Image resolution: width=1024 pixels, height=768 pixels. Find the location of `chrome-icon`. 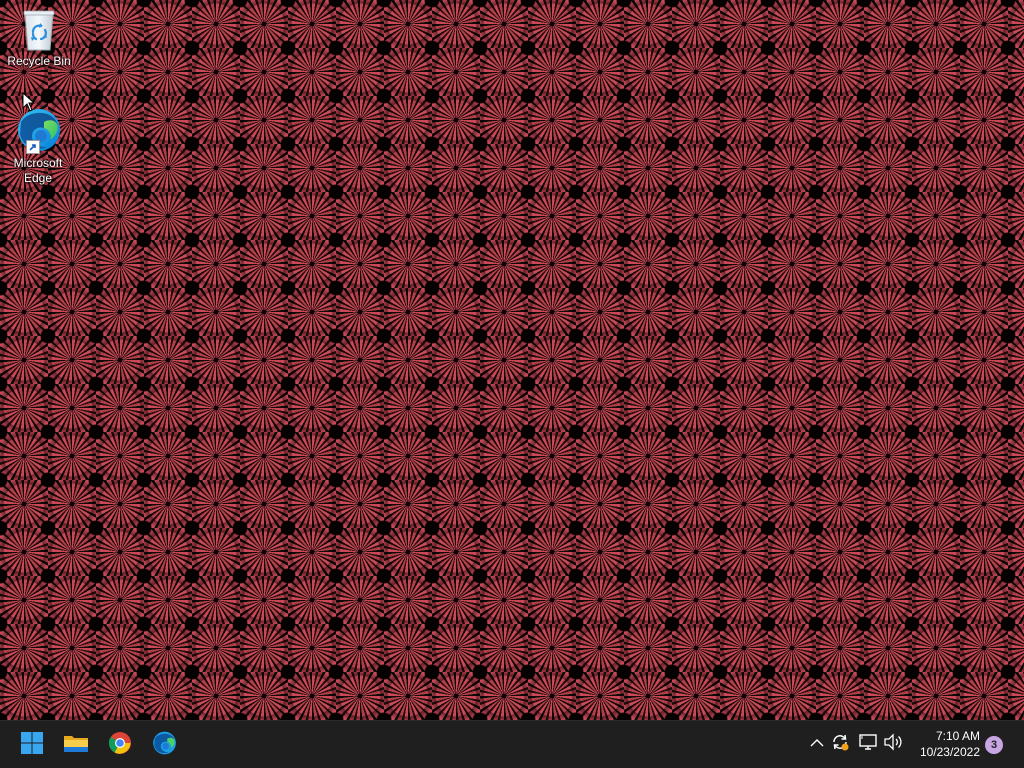

chrome-icon is located at coordinates (120, 745).